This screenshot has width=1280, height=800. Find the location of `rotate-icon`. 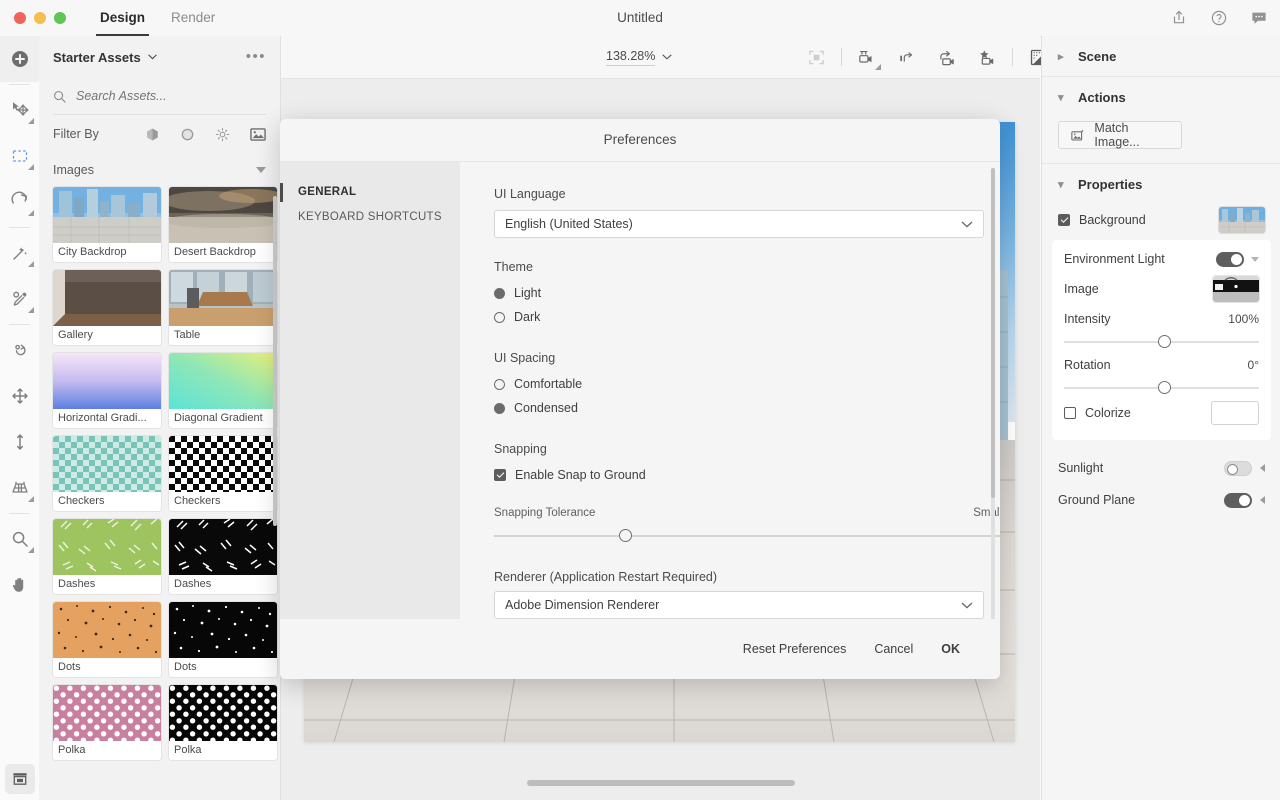

rotate-icon is located at coordinates (19, 202).